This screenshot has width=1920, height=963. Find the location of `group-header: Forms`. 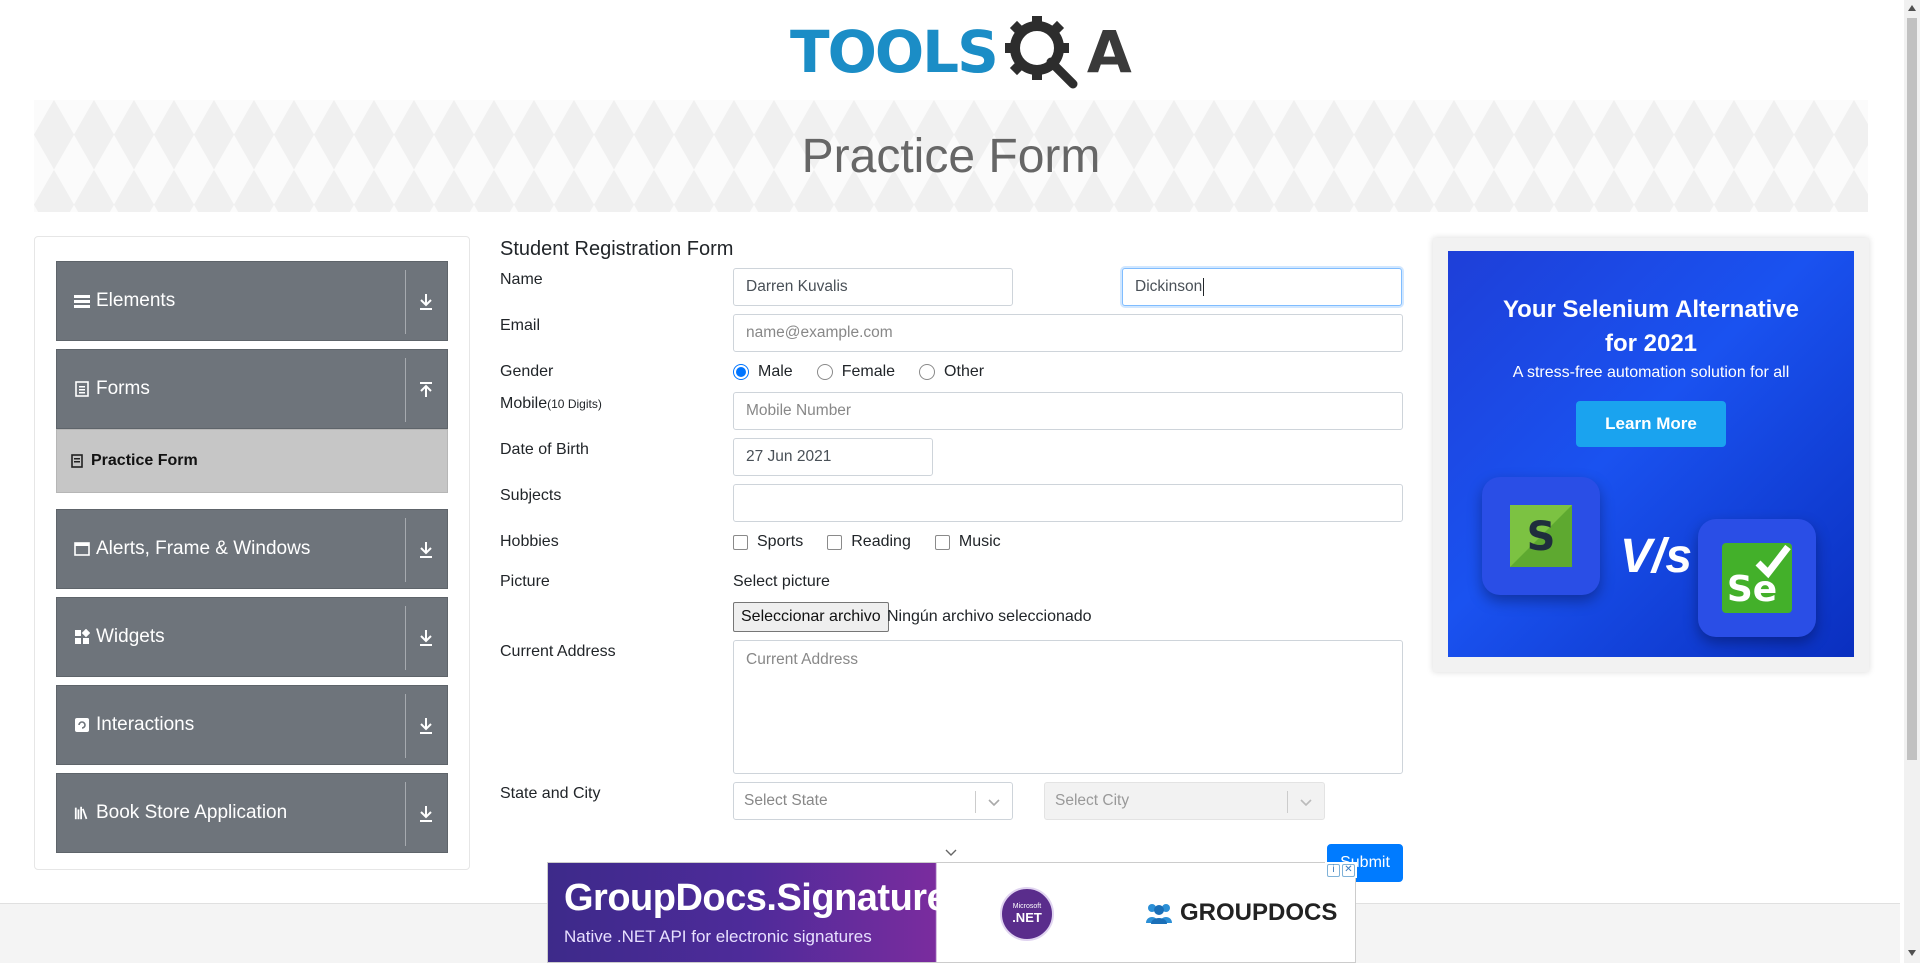

group-header: Forms is located at coordinates (252, 389).